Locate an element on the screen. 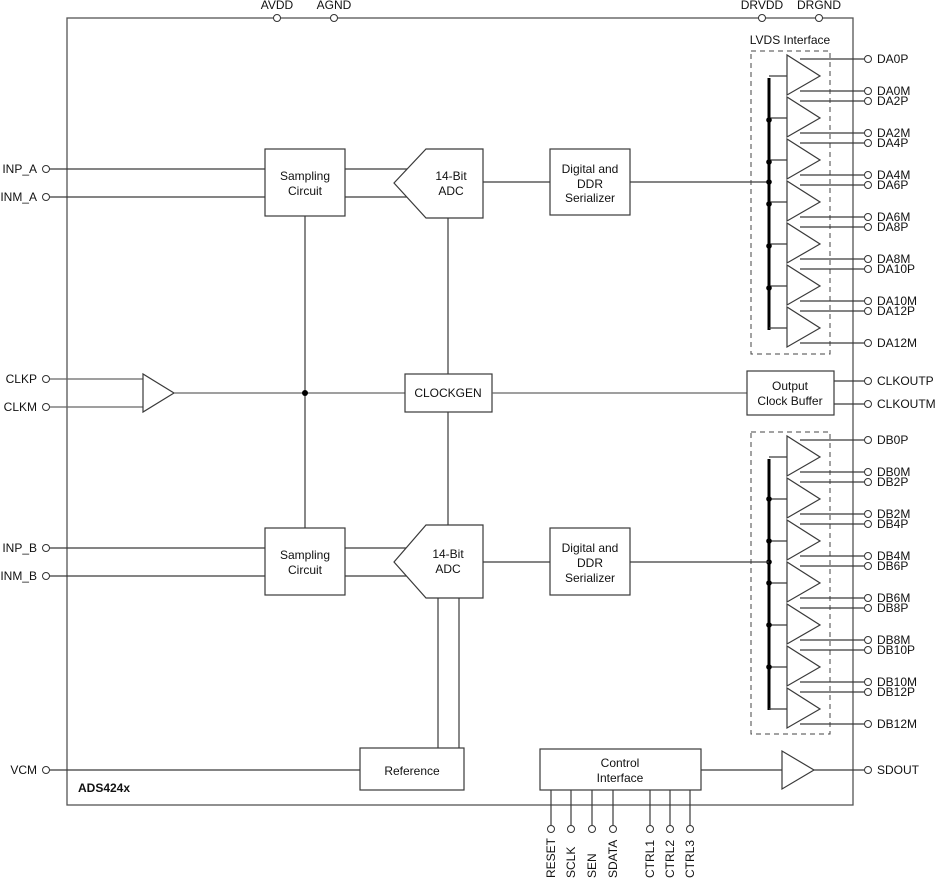  serializer-b-label-2: DDR is located at coordinates (590, 563).